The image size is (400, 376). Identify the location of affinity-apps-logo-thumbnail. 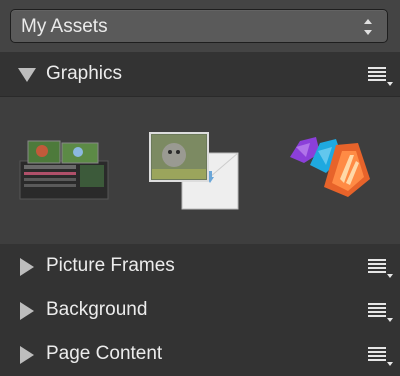
(329, 169).